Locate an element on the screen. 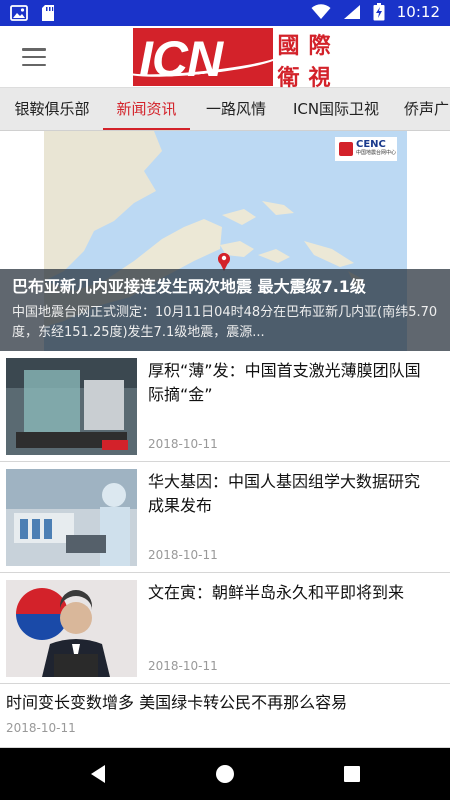 Image resolution: width=450 pixels, height=800 pixels. app-bar: ICN 國 際 衛 視 is located at coordinates (225, 58).